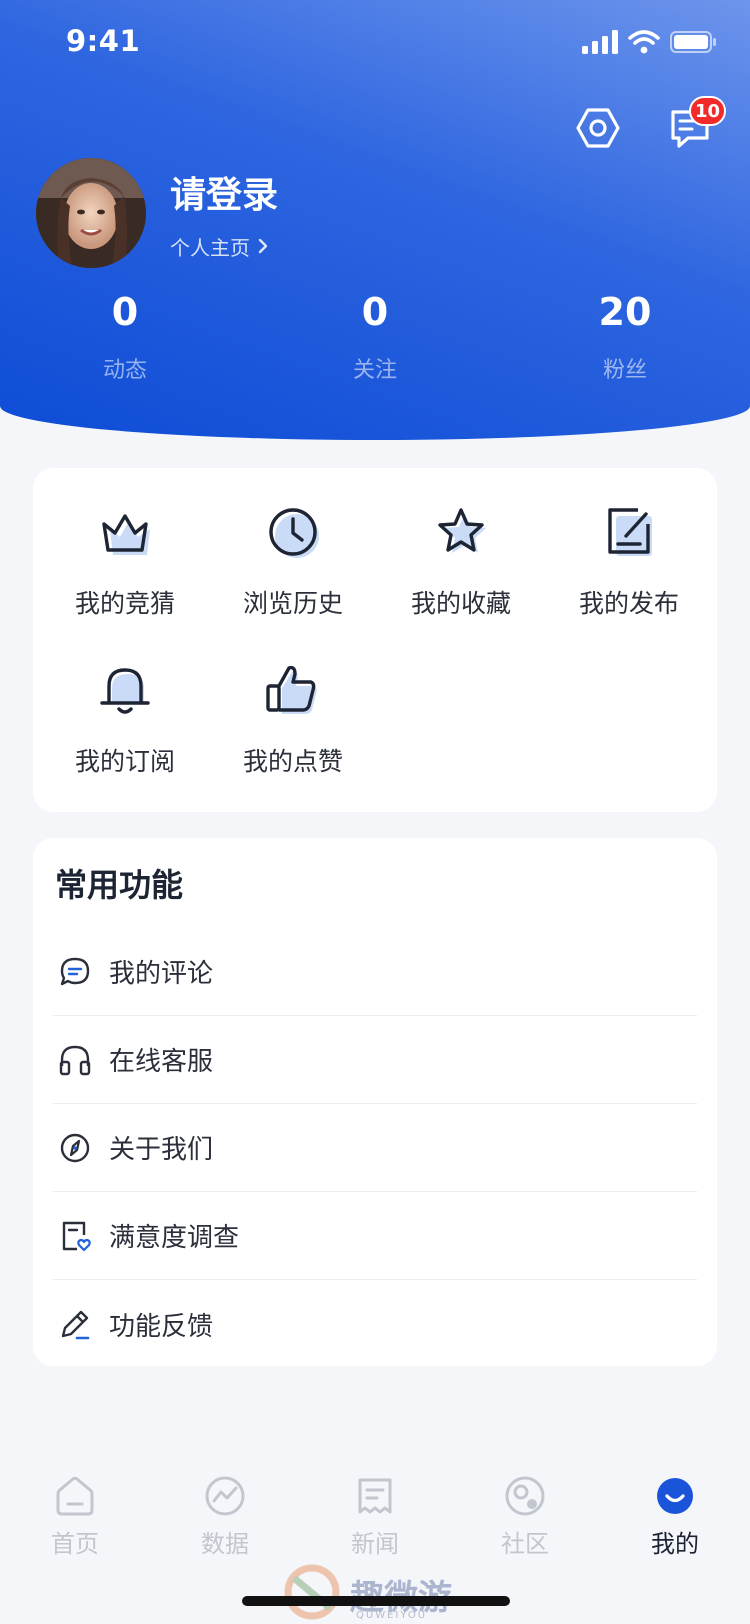  Describe the element at coordinates (461, 560) in the screenshot. I see `grid-item-my-favorites: 我的收藏` at that location.